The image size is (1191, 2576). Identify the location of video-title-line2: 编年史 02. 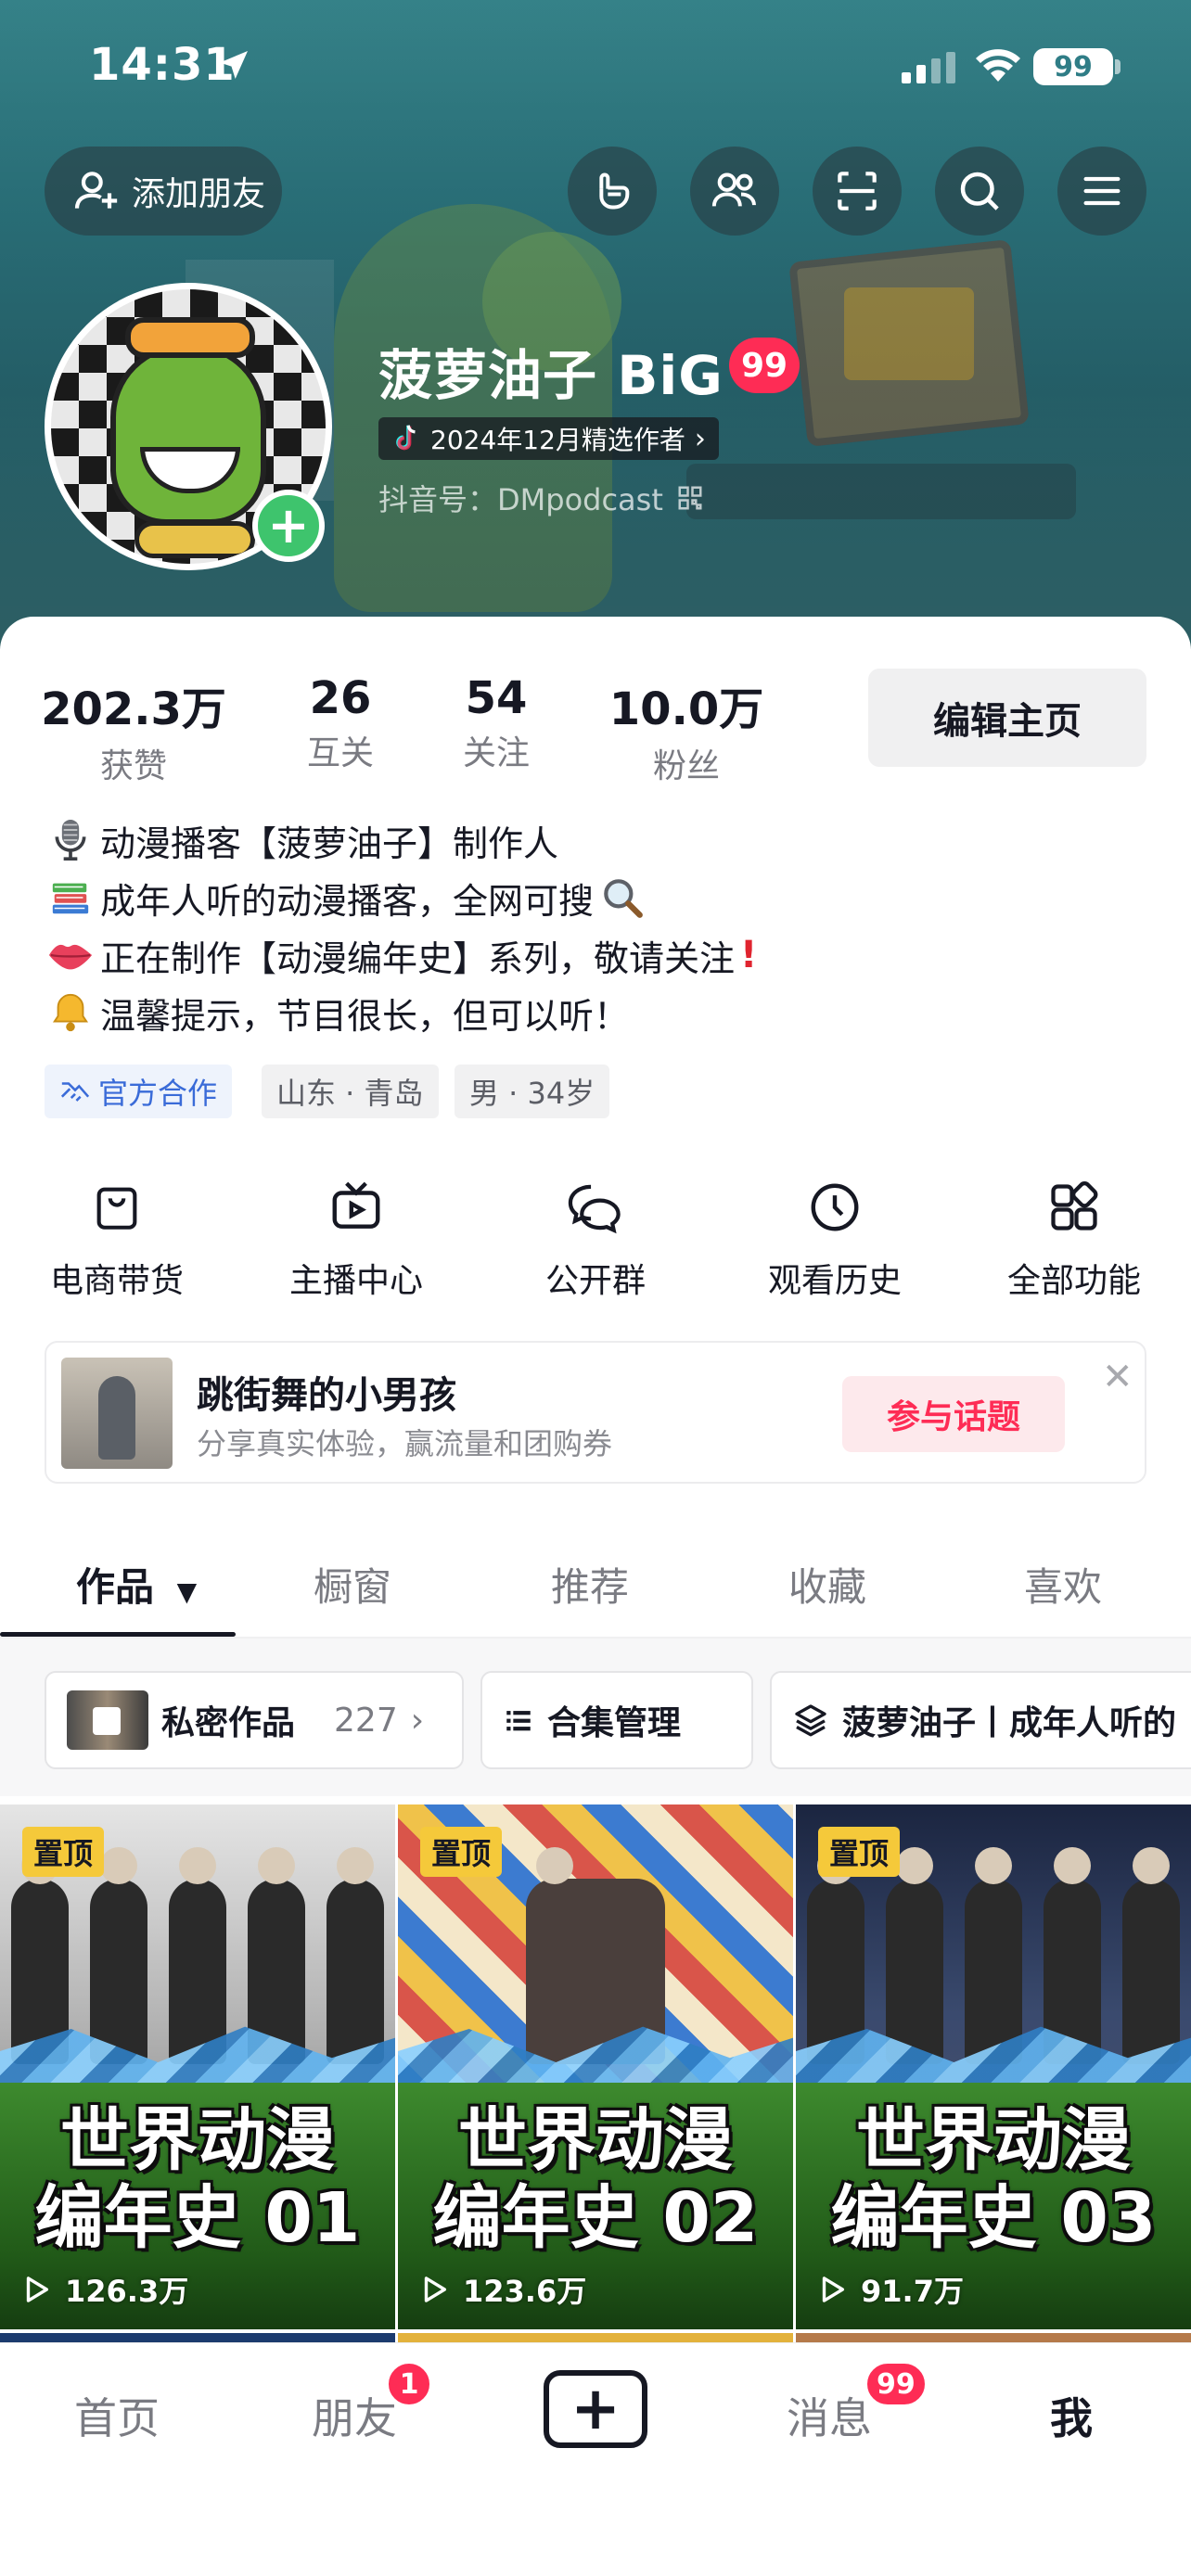
(595, 2218).